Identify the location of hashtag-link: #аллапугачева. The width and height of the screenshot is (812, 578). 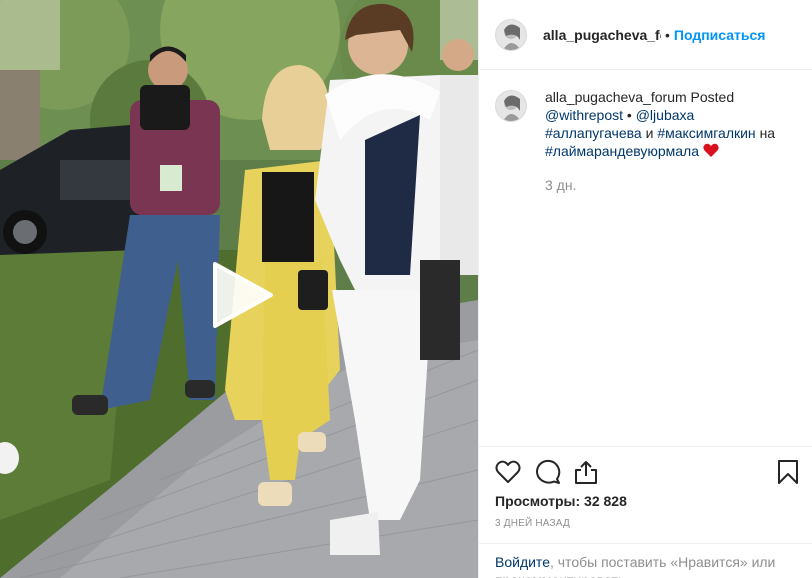
(593, 133).